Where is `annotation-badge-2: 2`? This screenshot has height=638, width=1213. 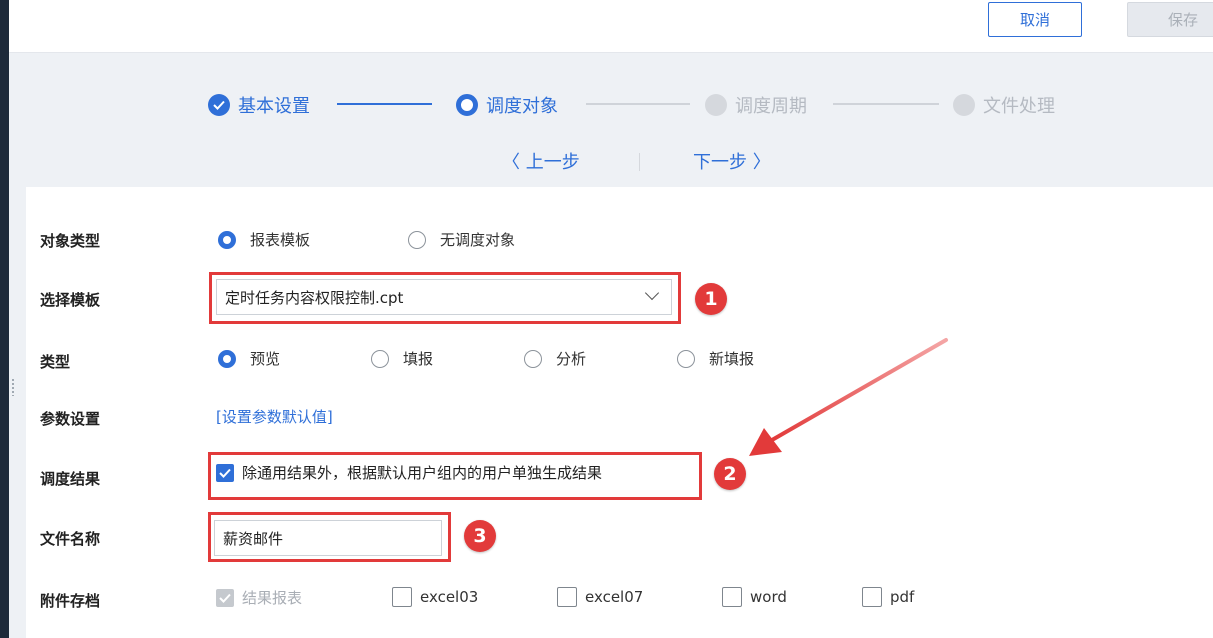
annotation-badge-2: 2 is located at coordinates (730, 474).